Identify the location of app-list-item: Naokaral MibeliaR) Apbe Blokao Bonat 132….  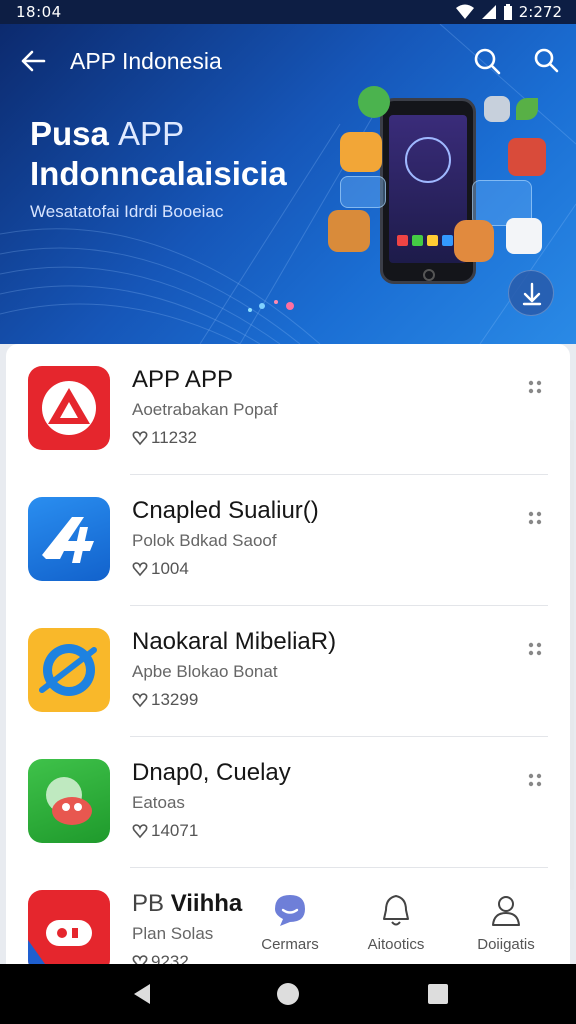
(288, 671).